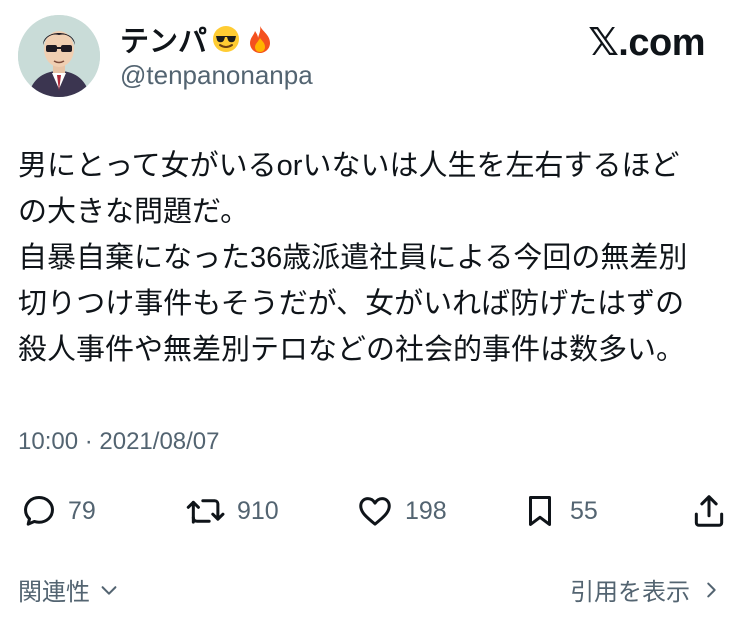  I want to click on share-icon, so click(709, 511).